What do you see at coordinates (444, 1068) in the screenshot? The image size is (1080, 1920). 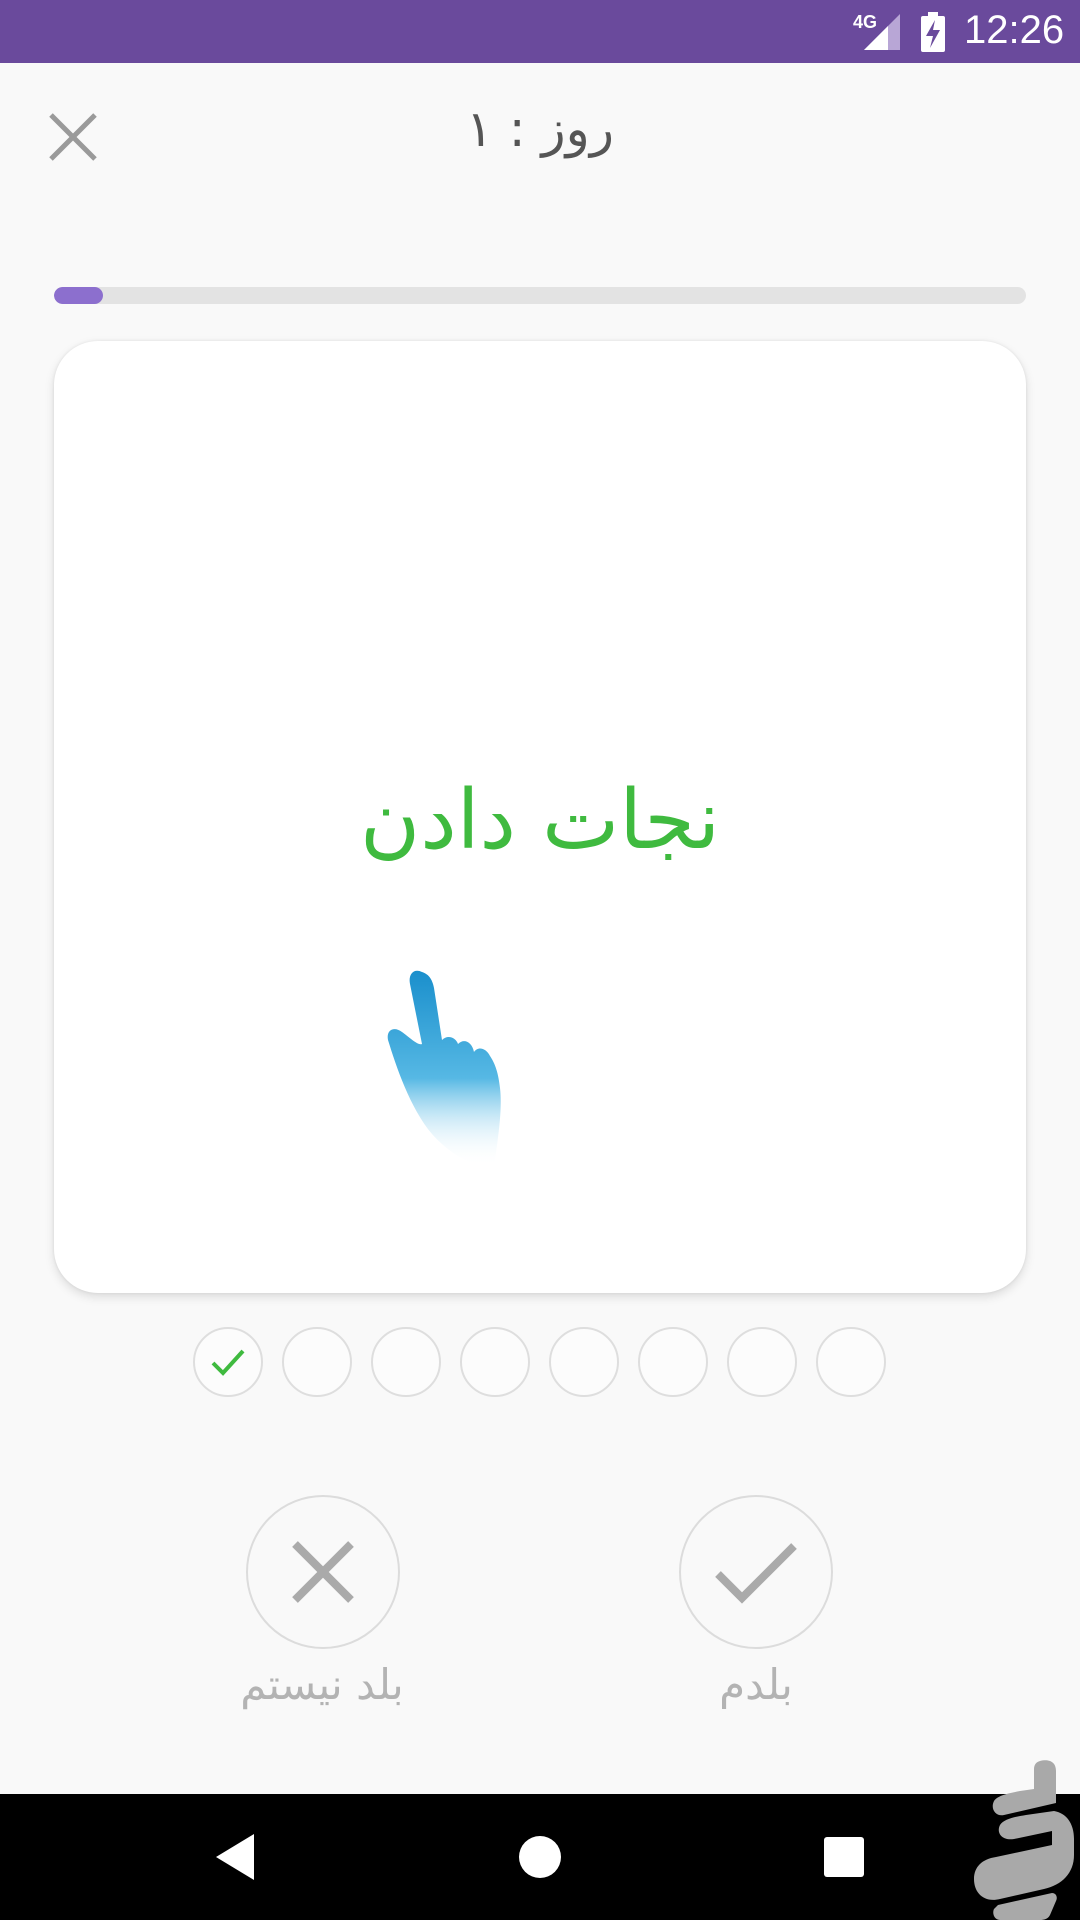 I see `pointing-hand-icon` at bounding box center [444, 1068].